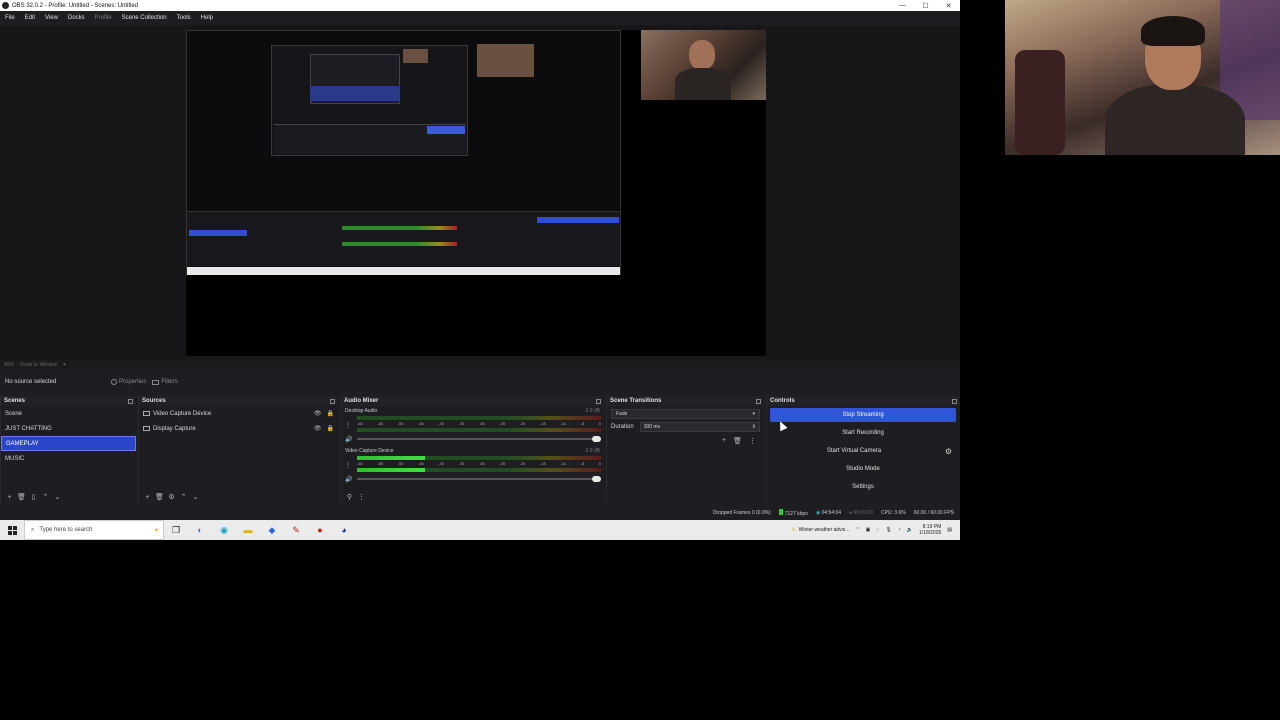  I want to click on bitrate-status: 7127 kbps, so click(793, 512).